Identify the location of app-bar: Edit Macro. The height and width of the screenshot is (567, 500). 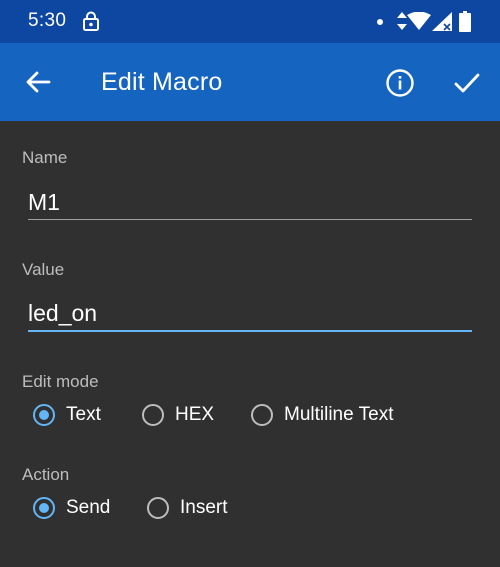
(250, 82).